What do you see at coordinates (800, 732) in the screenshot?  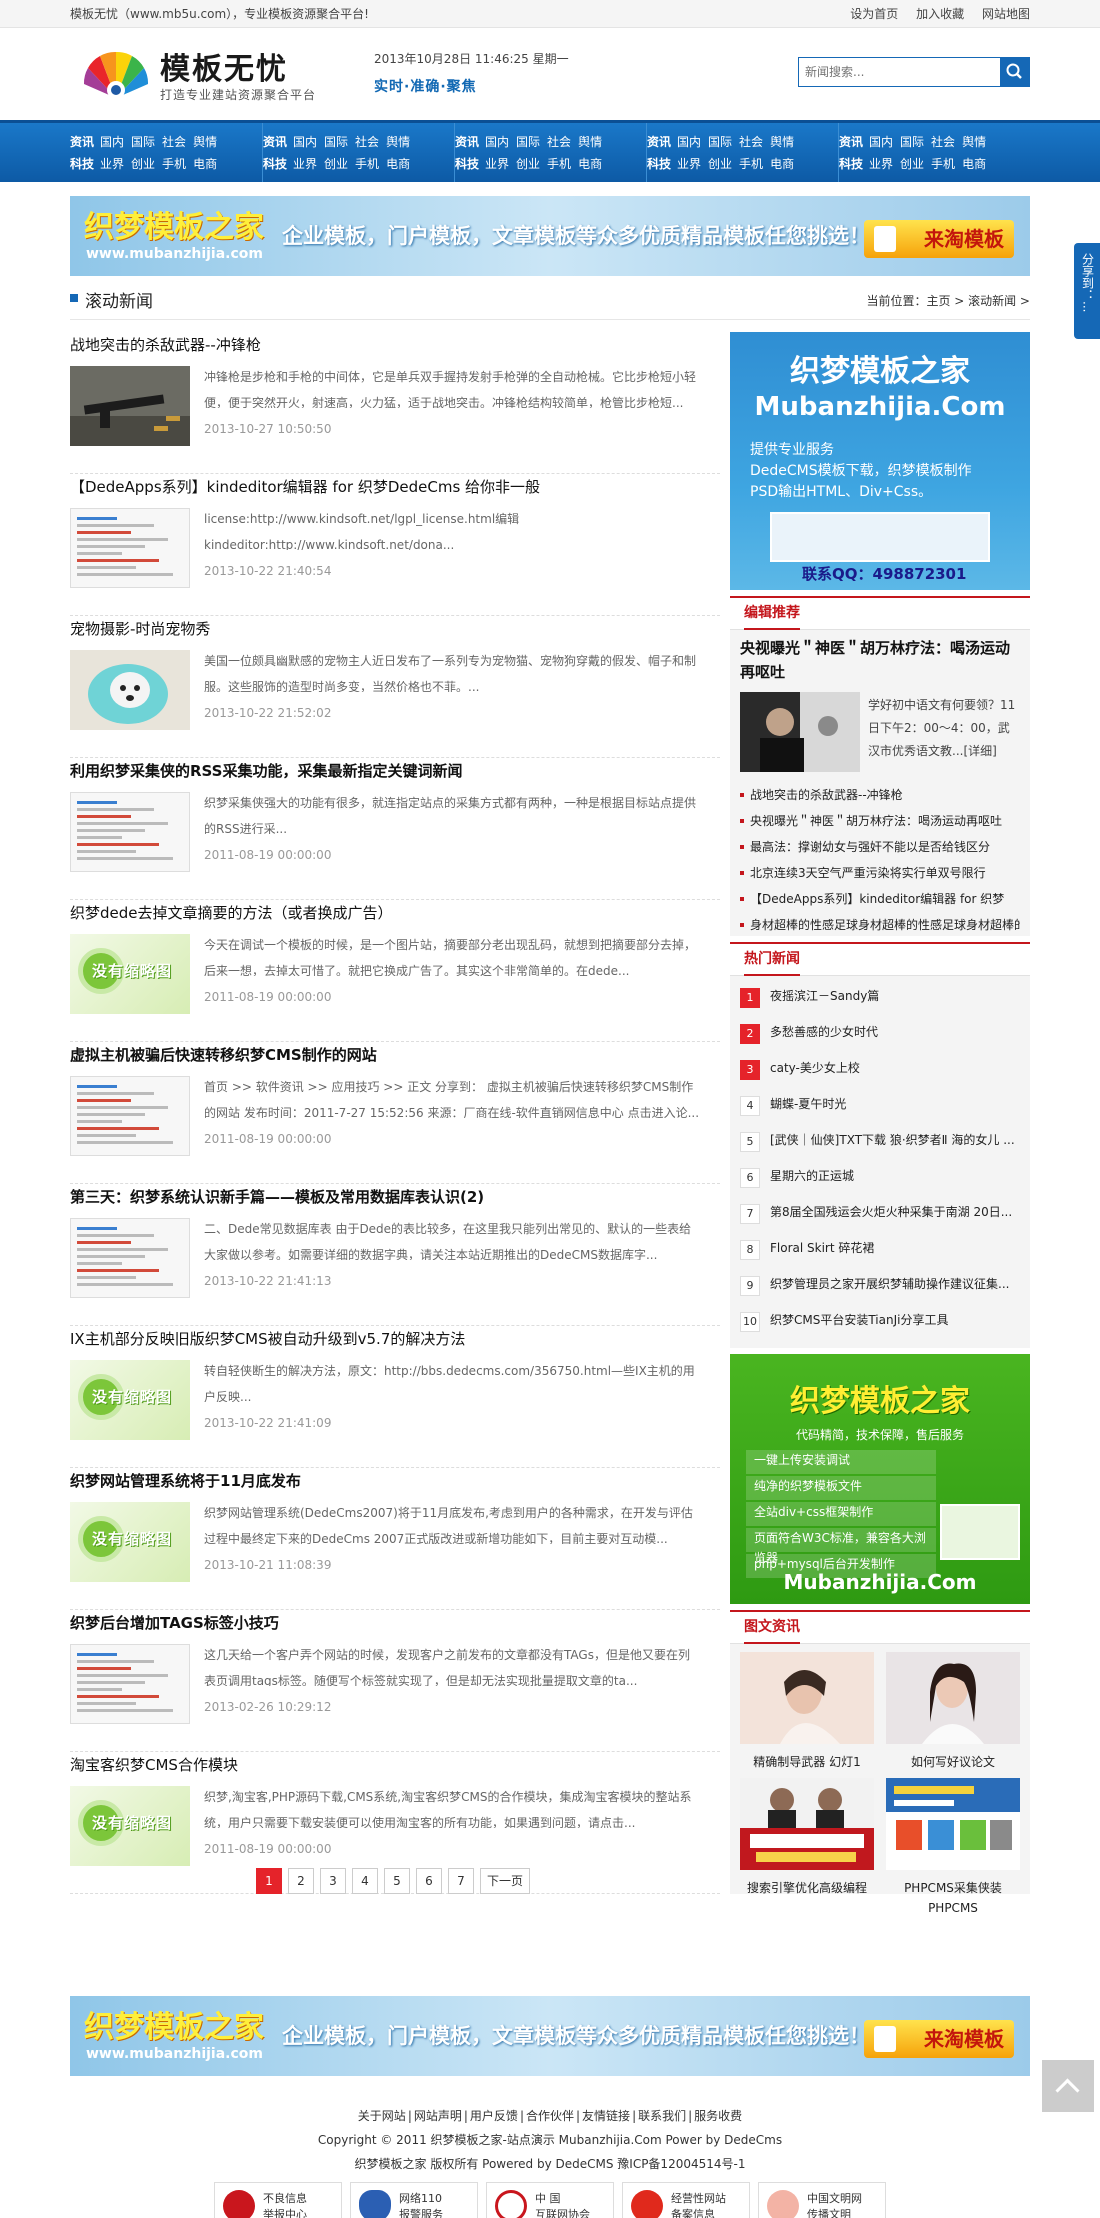 I see `editor-headline-image` at bounding box center [800, 732].